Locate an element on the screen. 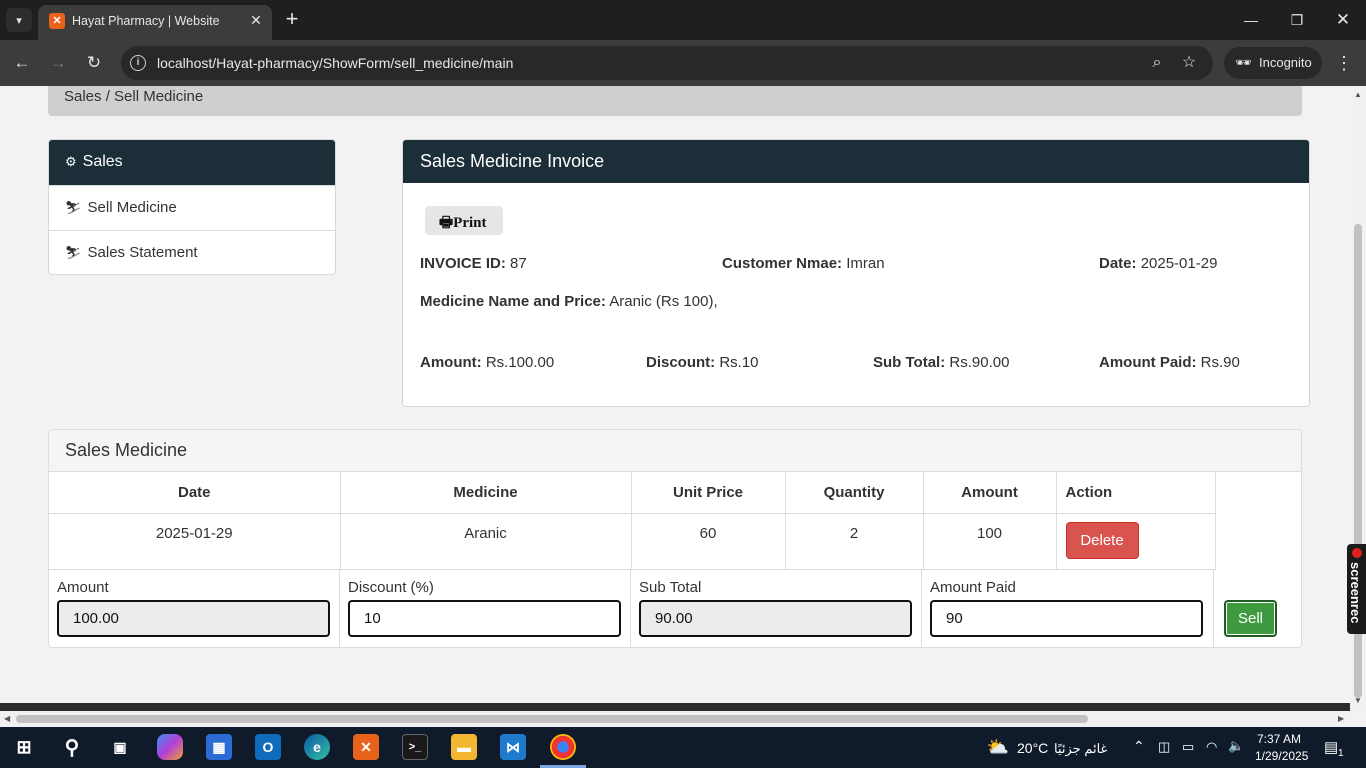  screenrec-widget: screenrec is located at coordinates (1356, 589).